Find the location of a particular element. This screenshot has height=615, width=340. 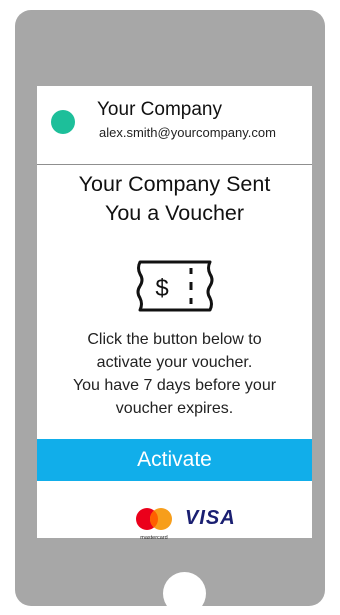

sender-header: Your Company alex.smith@yourcompany.com is located at coordinates (174, 116).